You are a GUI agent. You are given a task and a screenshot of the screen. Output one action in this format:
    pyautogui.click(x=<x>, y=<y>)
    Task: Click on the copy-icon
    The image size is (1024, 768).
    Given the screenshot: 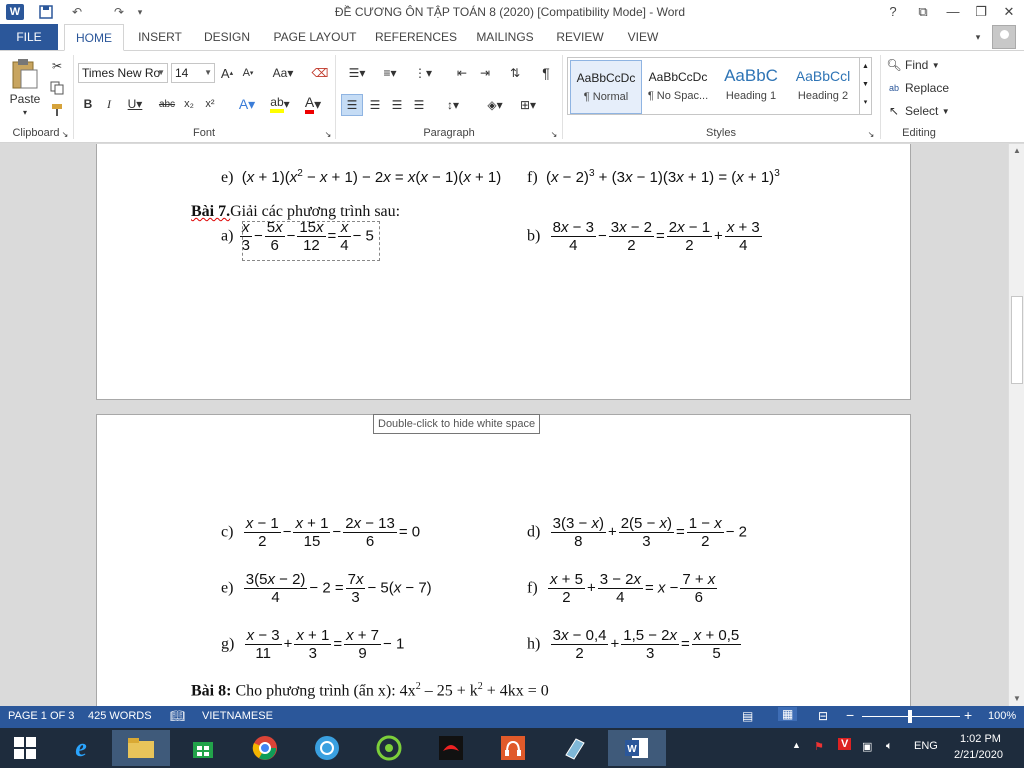 What is the action you would take?
    pyautogui.click(x=57, y=88)
    